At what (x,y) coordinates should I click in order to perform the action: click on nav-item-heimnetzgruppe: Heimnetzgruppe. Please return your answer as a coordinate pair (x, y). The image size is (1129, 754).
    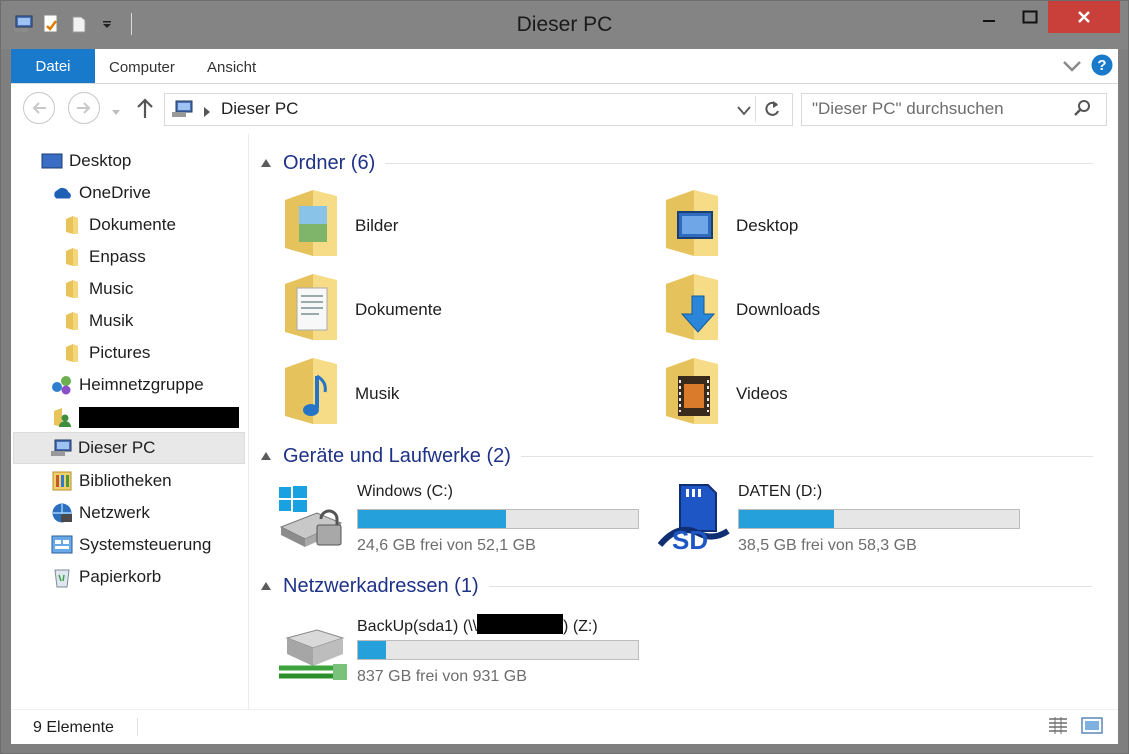
    Looking at the image, I should click on (127, 385).